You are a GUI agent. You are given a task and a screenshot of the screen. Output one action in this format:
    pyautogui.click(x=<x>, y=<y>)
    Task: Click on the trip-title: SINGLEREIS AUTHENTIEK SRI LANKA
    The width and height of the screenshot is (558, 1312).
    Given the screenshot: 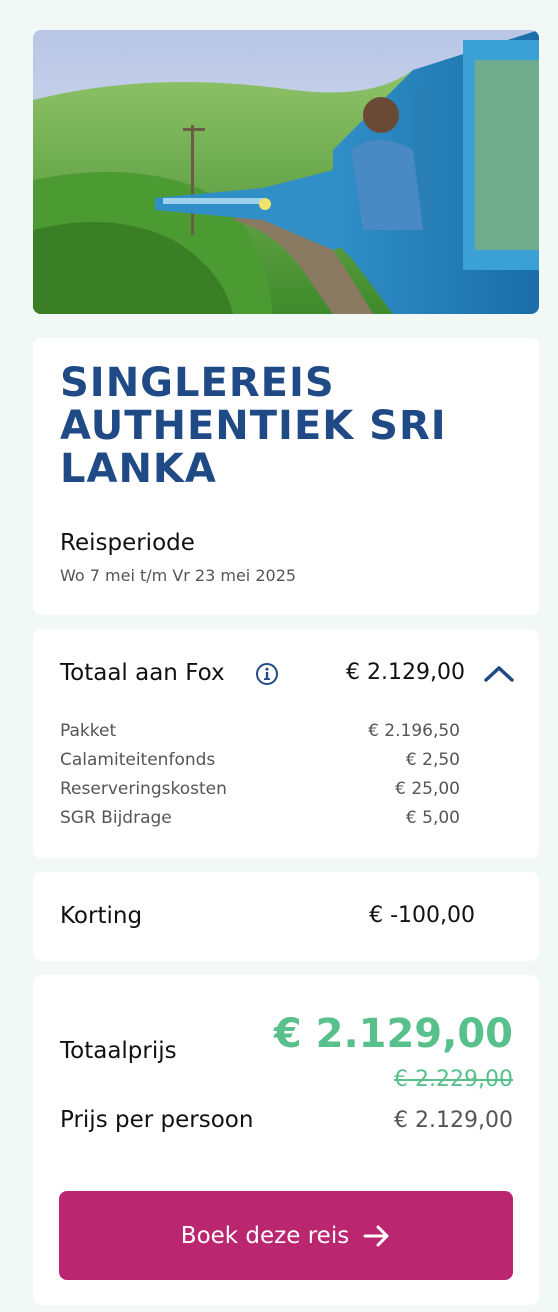 What is the action you would take?
    pyautogui.click(x=253, y=426)
    